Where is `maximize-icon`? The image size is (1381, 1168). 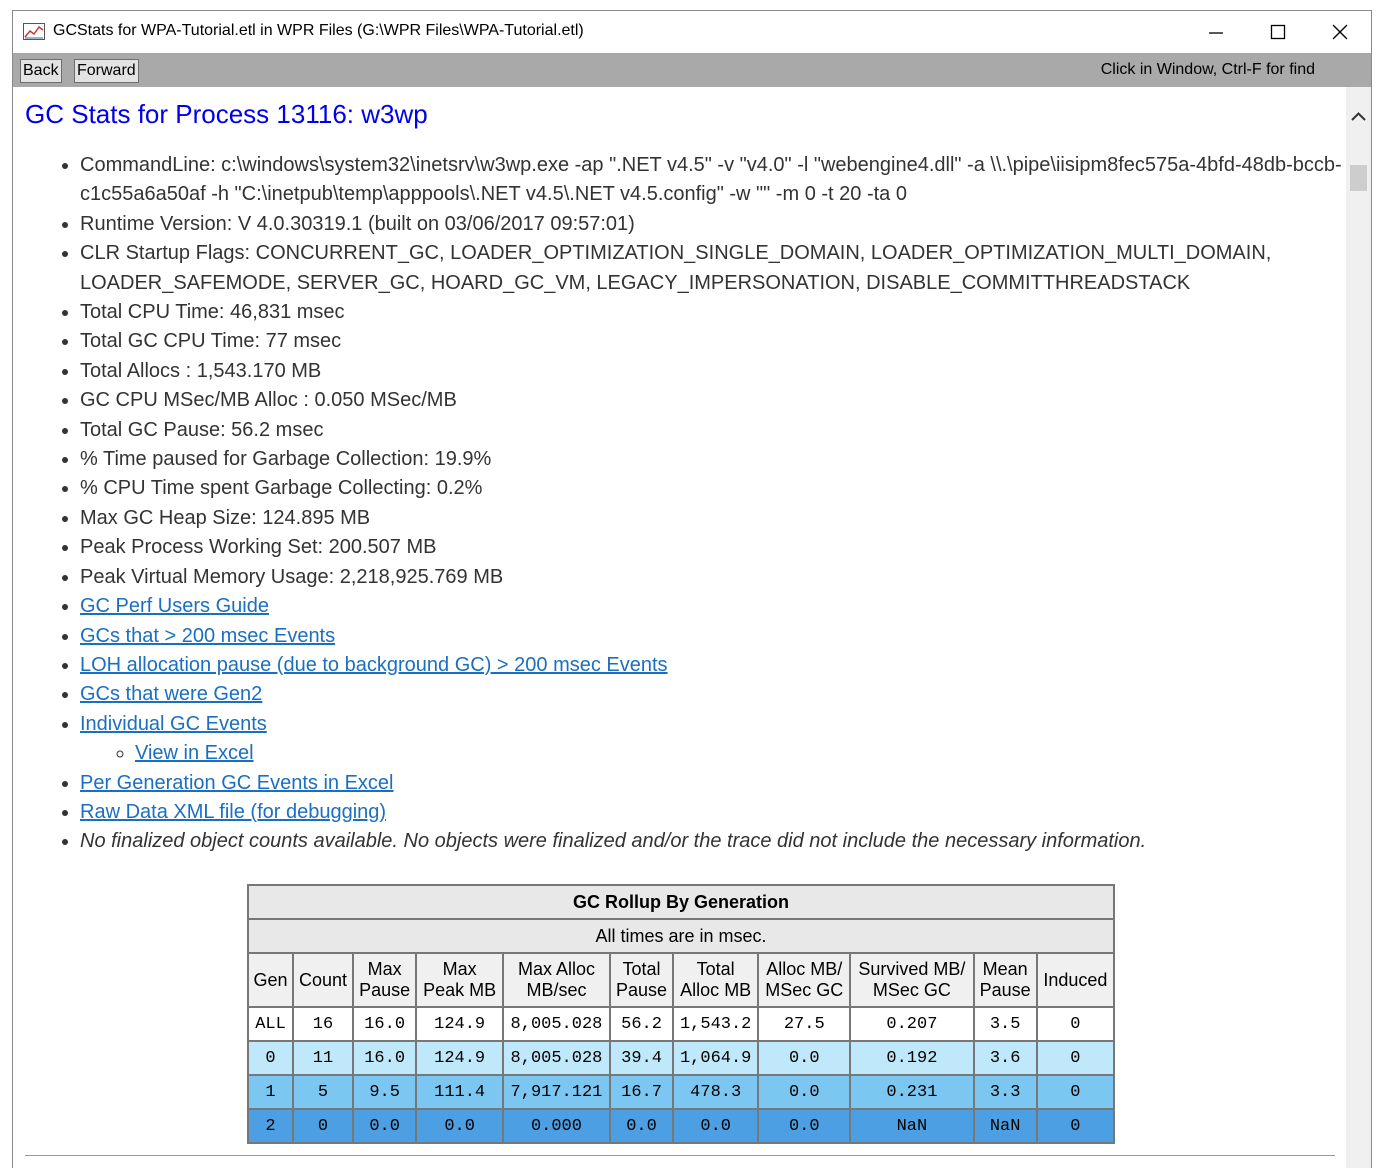 maximize-icon is located at coordinates (1278, 32).